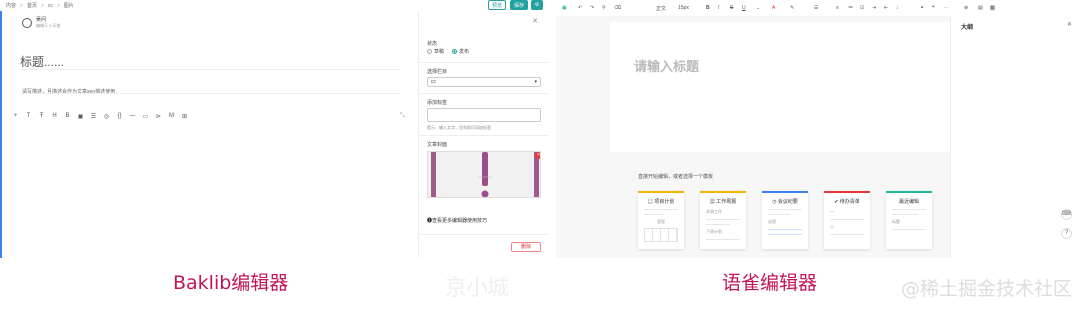 Image resolution: width=1080 pixels, height=311 pixels. I want to click on markdown-icon: M, so click(171, 116).